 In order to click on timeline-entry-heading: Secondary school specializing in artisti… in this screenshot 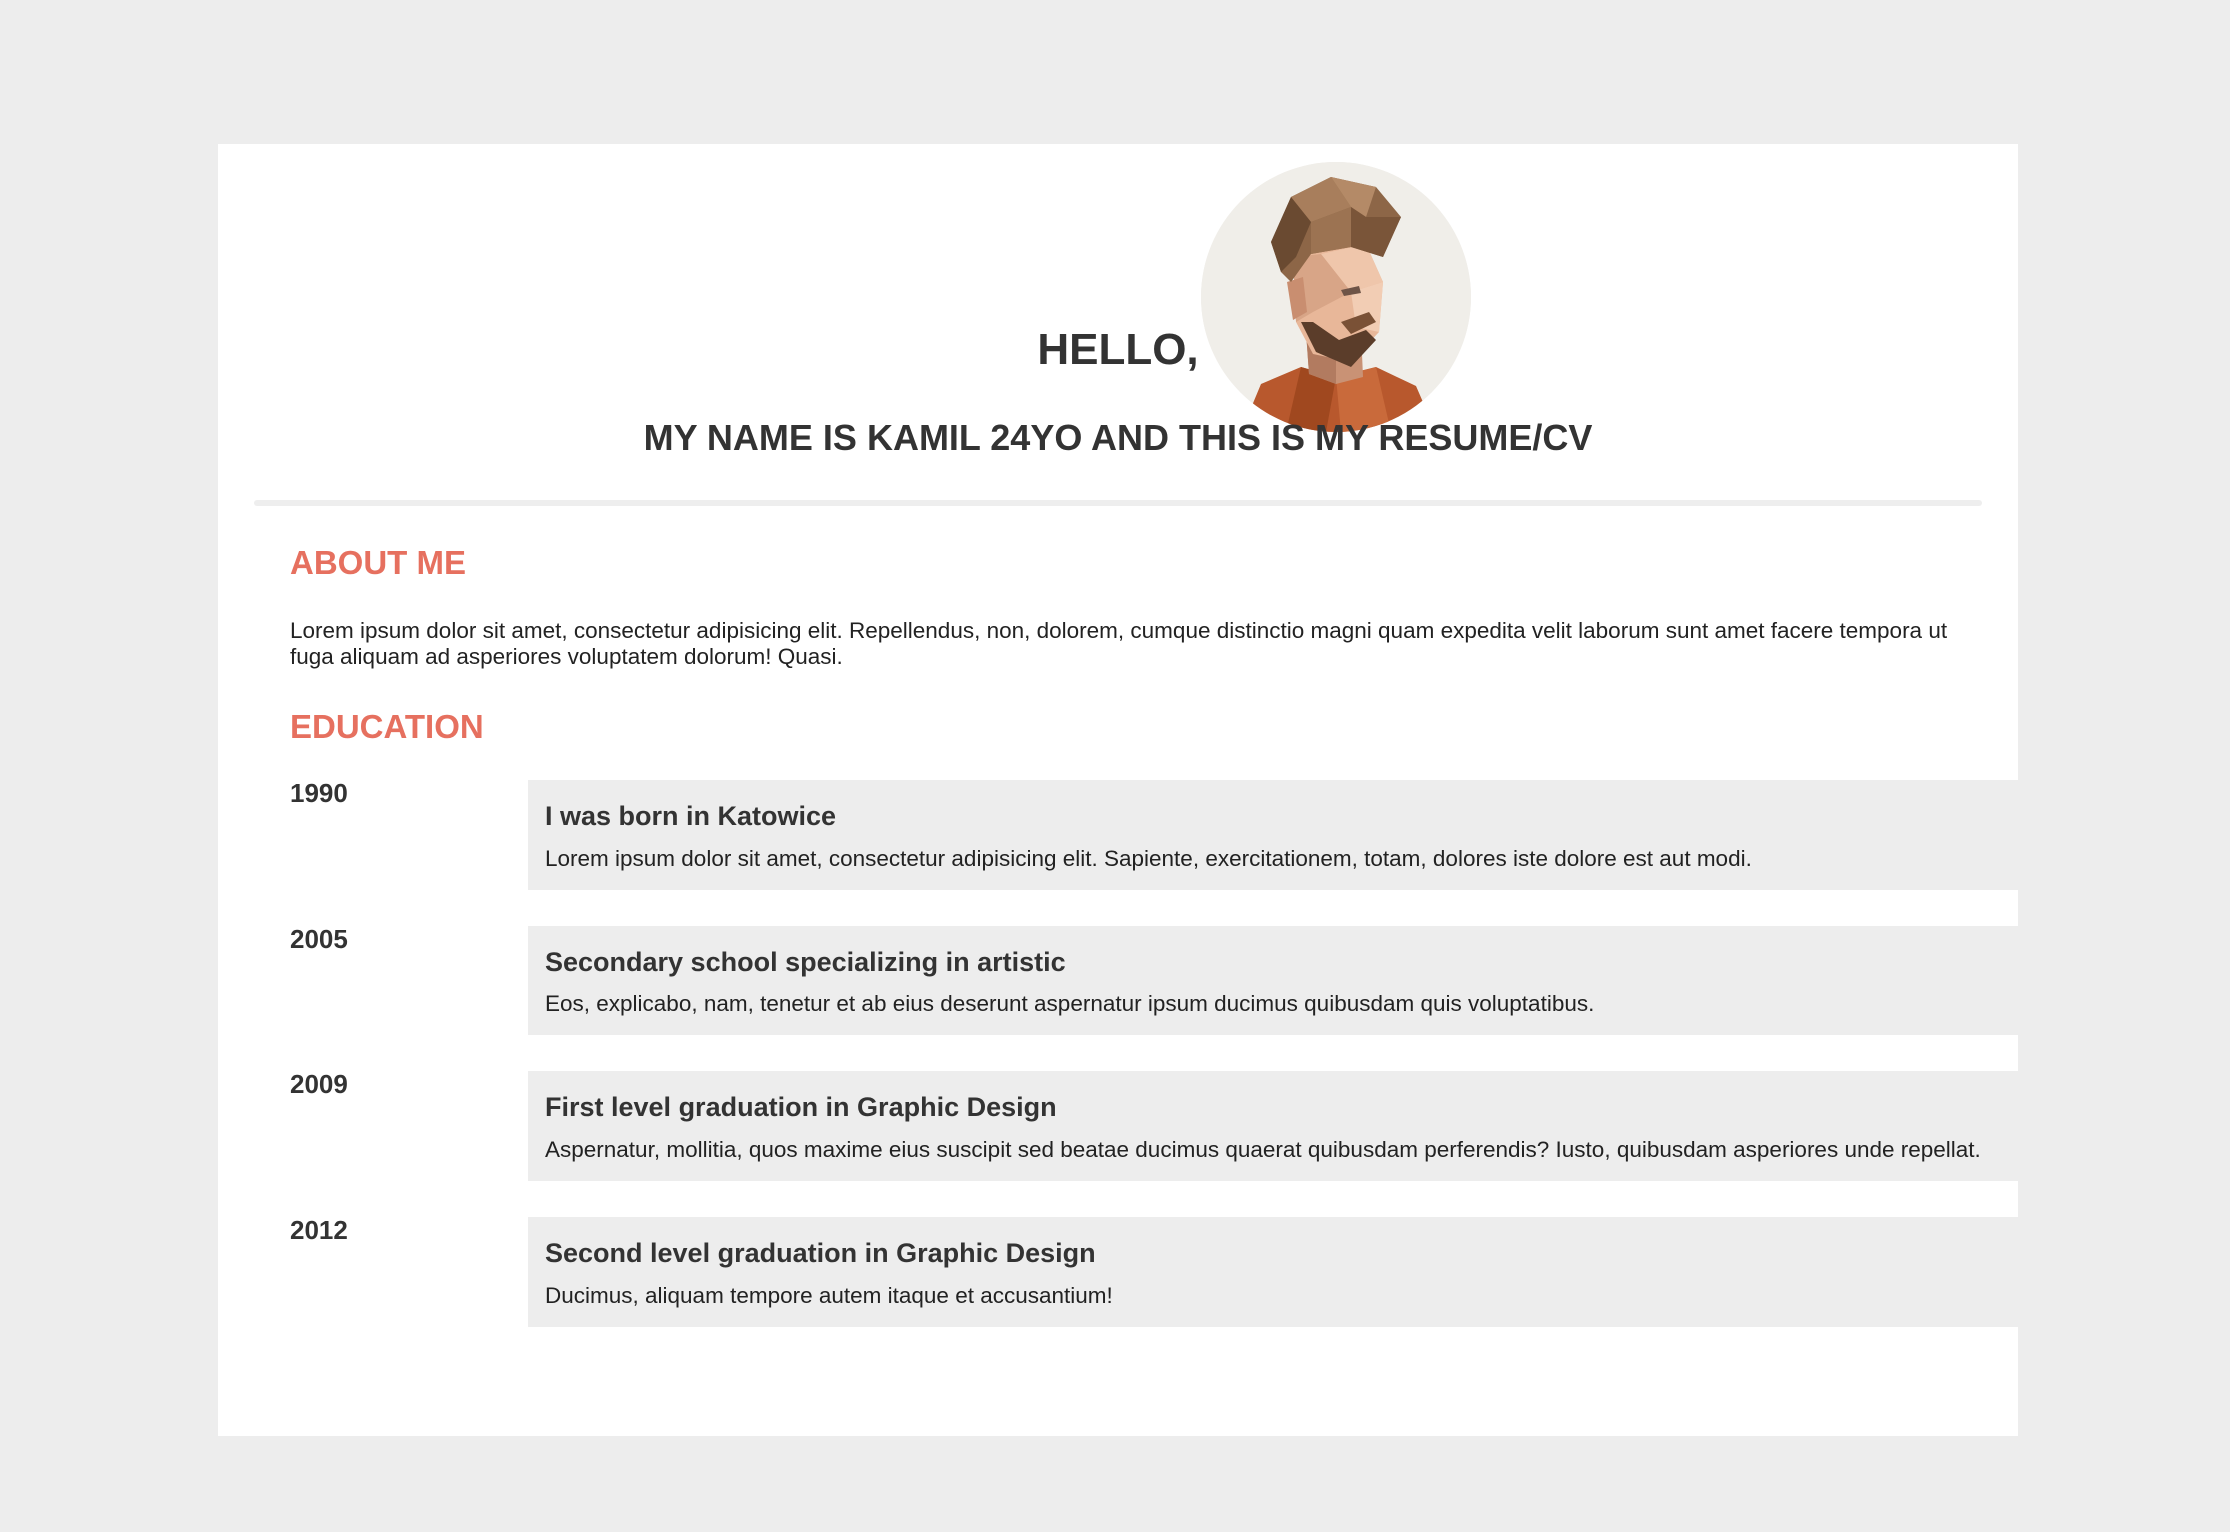, I will do `click(805, 961)`.